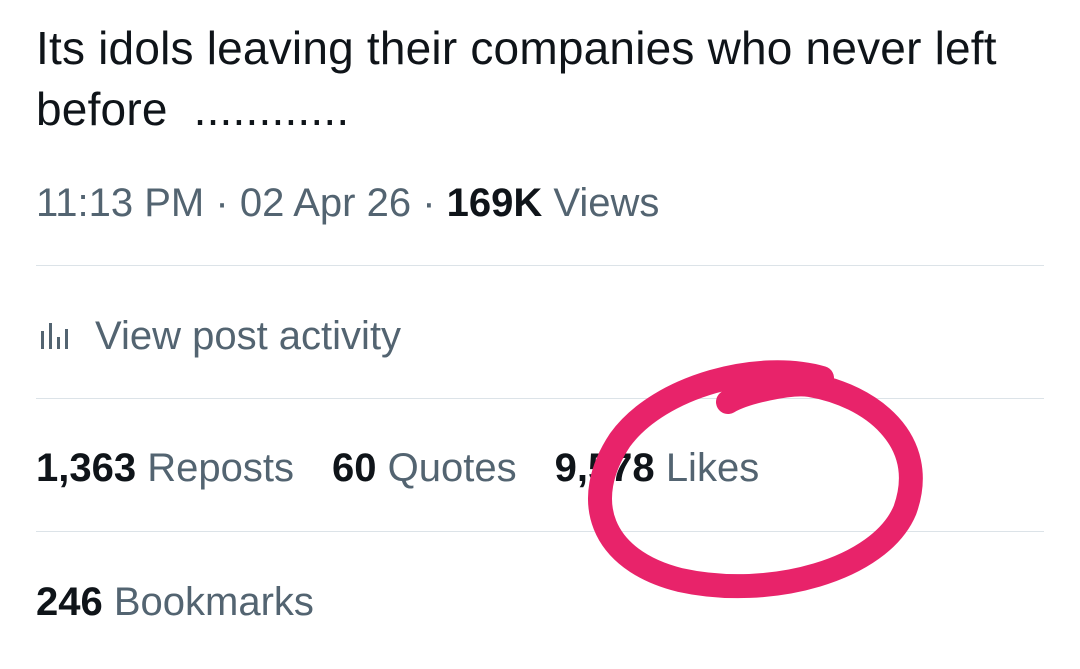 This screenshot has height=669, width=1080. Describe the element at coordinates (452, 467) in the screenshot. I see `quotes-label: Quotes` at that location.